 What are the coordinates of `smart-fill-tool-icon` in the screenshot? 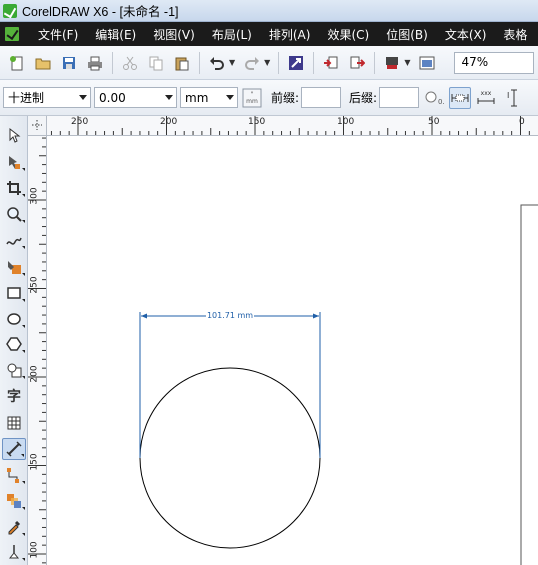 It's located at (14, 267).